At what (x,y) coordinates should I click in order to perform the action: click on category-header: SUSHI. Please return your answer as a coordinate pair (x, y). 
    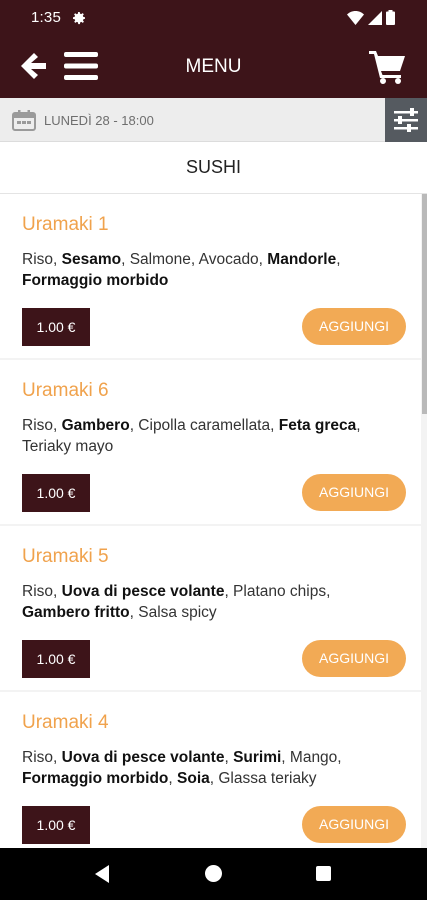
    Looking at the image, I should click on (213, 168).